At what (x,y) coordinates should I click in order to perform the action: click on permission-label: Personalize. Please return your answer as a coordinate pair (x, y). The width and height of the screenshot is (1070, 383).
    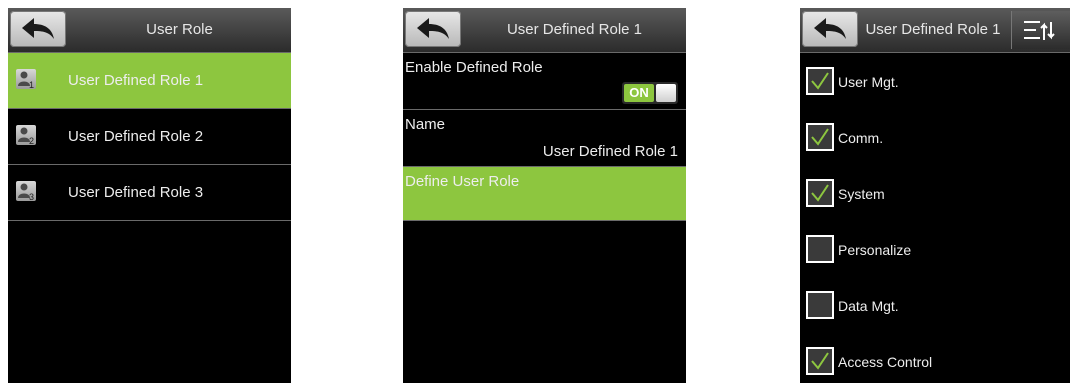
    Looking at the image, I should click on (875, 250).